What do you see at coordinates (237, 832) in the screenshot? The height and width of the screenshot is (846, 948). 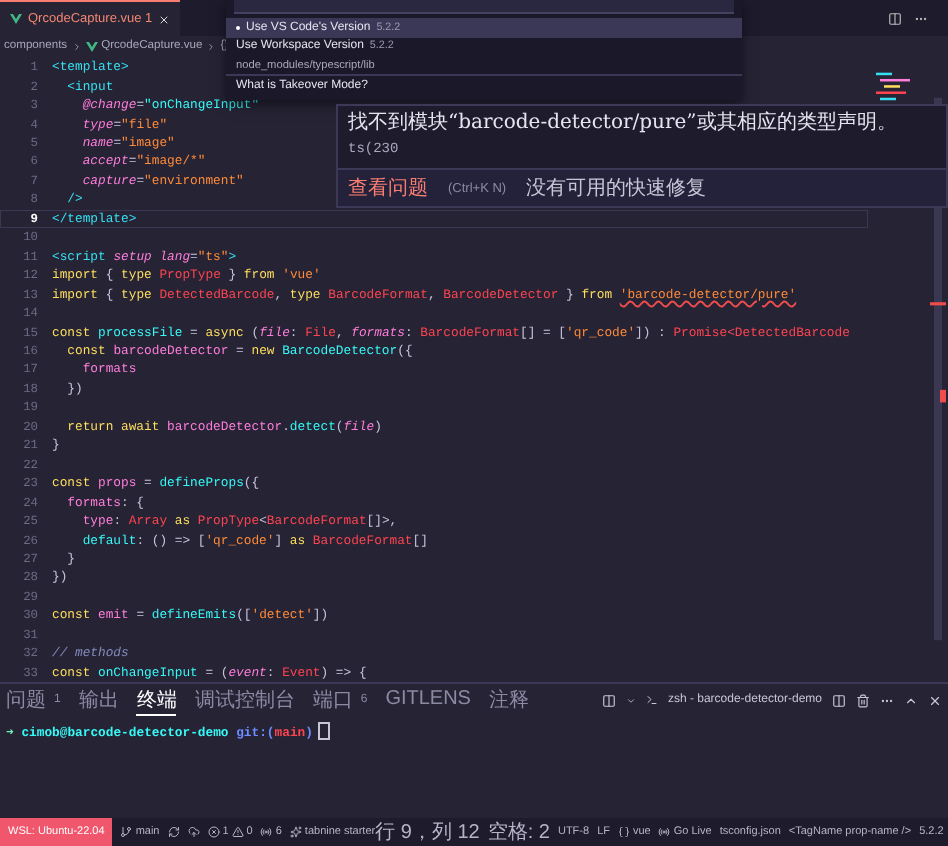 I see `warning-icon` at bounding box center [237, 832].